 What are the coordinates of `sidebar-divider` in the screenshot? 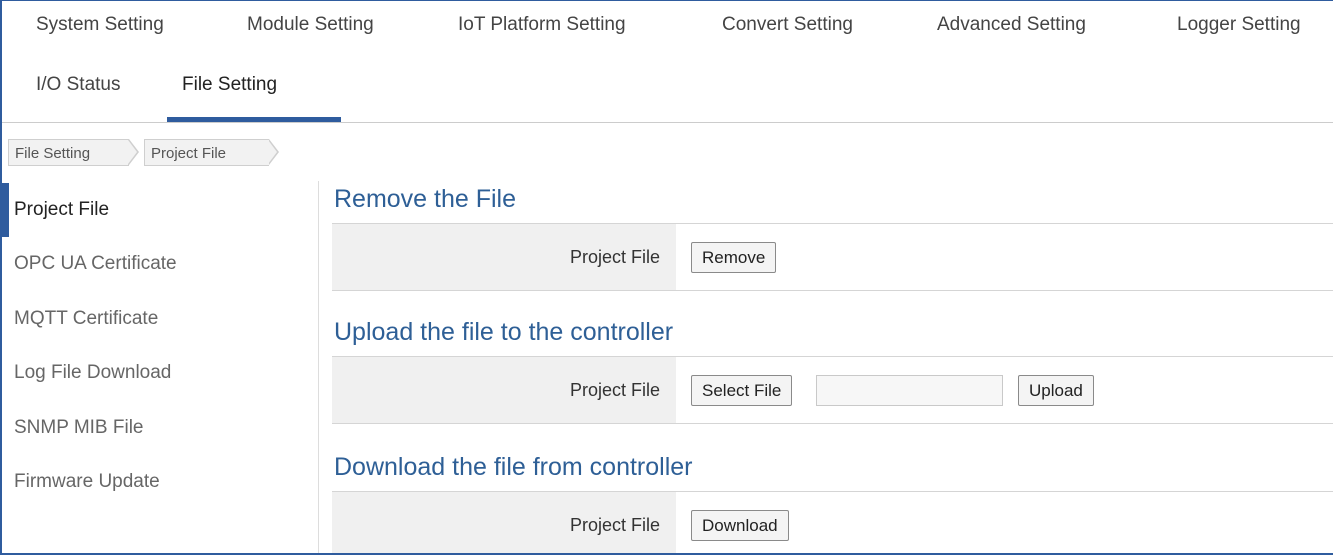 It's located at (318, 367).